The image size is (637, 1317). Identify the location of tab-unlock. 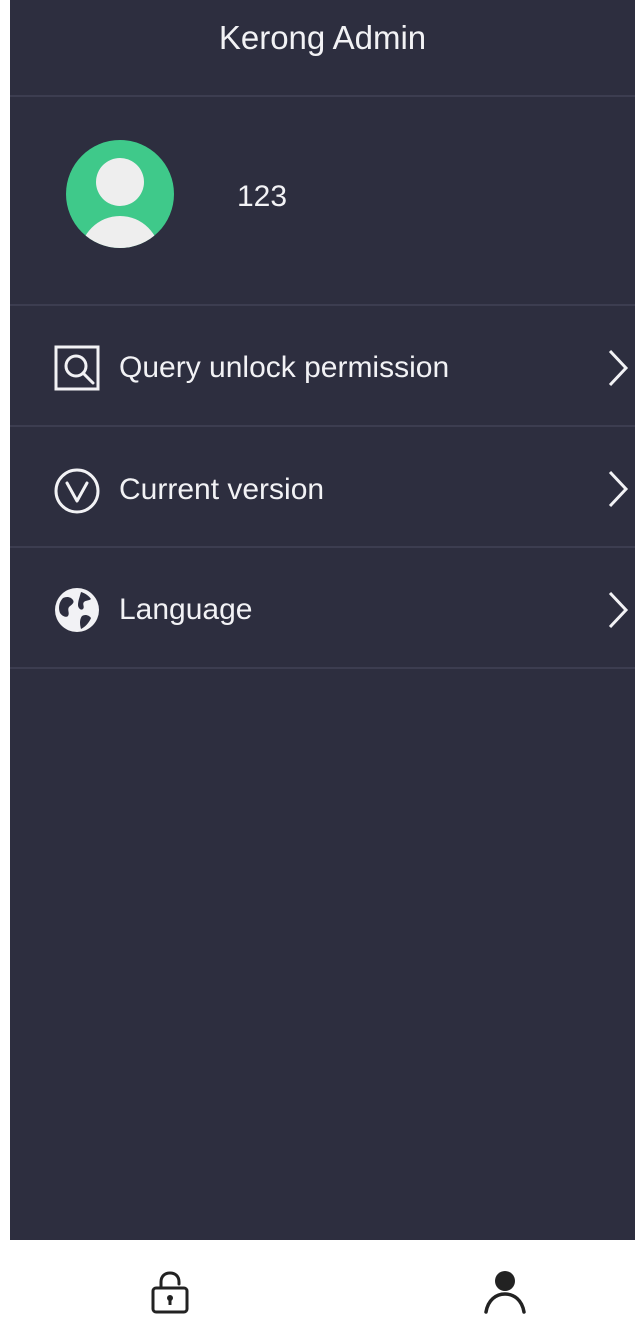
(170, 1278).